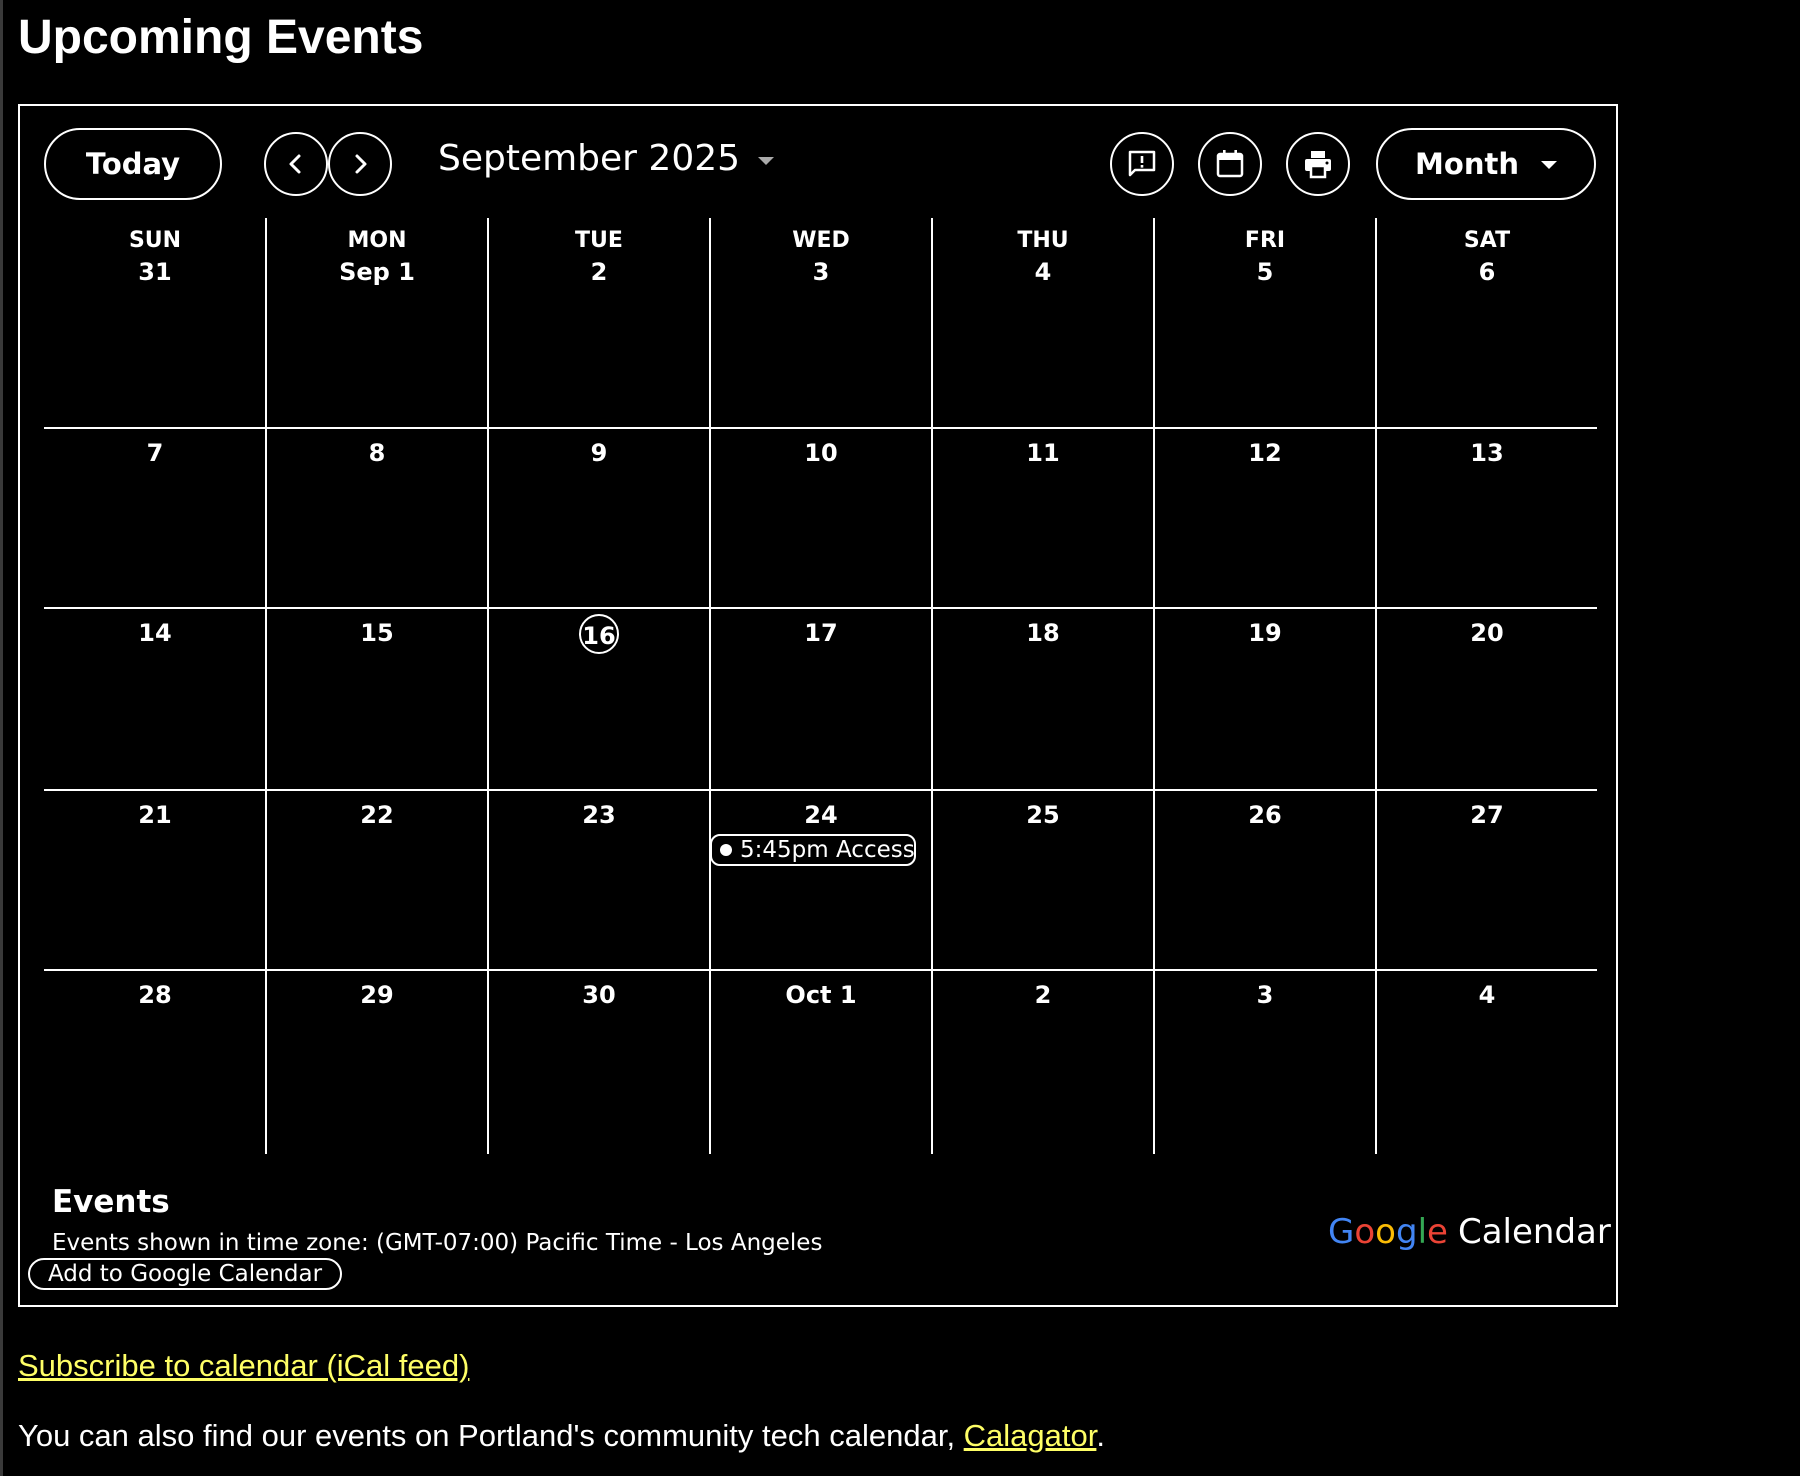 This screenshot has height=1476, width=1800. What do you see at coordinates (820, 633) in the screenshot?
I see `day-number: 17` at bounding box center [820, 633].